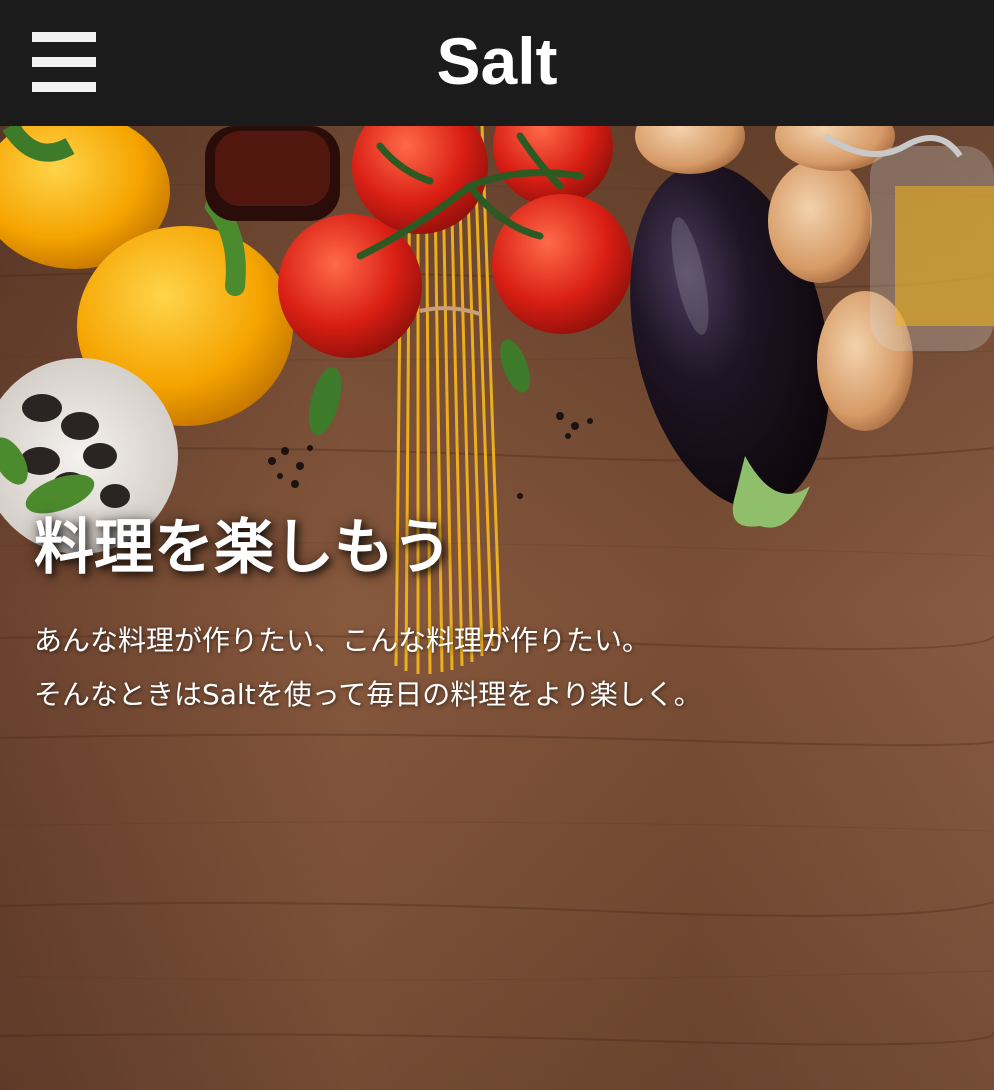 The width and height of the screenshot is (994, 1090). I want to click on brand-title: Salt, so click(497, 63).